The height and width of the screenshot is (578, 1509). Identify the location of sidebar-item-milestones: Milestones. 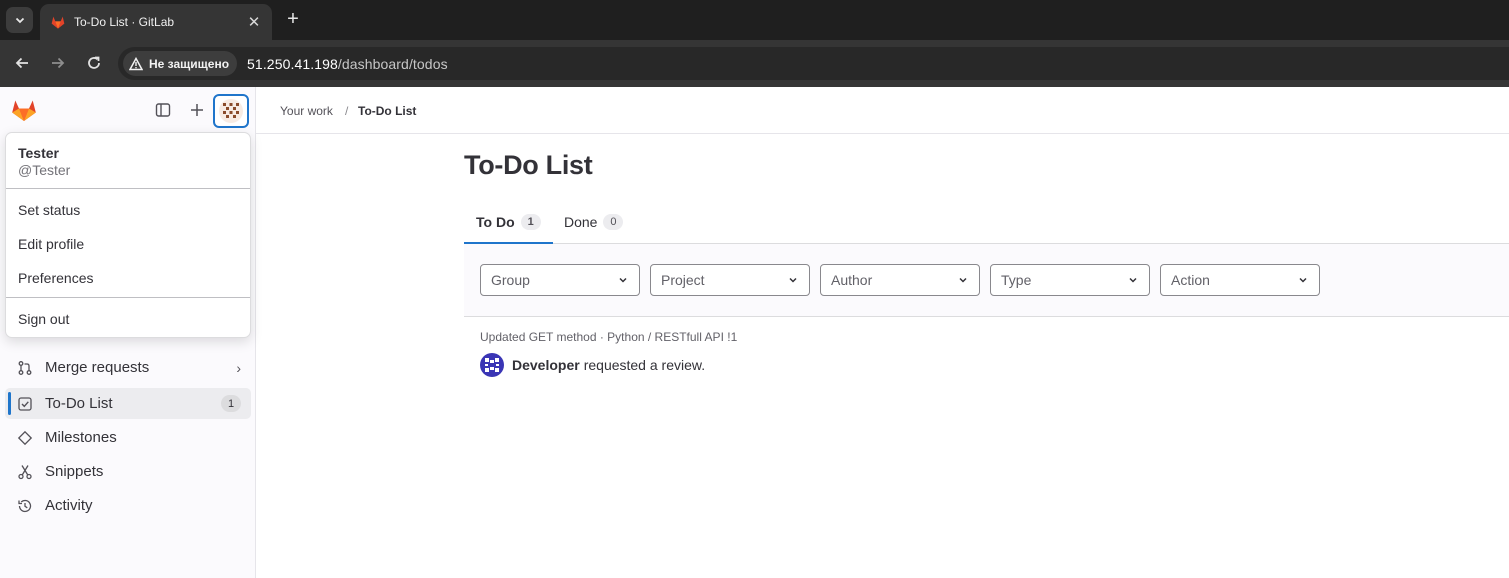
(128, 437).